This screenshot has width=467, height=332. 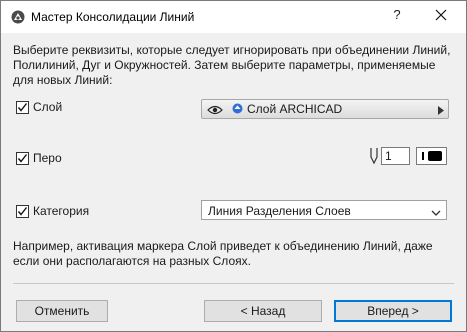 What do you see at coordinates (397, 14) in the screenshot?
I see `help-button: ?` at bounding box center [397, 14].